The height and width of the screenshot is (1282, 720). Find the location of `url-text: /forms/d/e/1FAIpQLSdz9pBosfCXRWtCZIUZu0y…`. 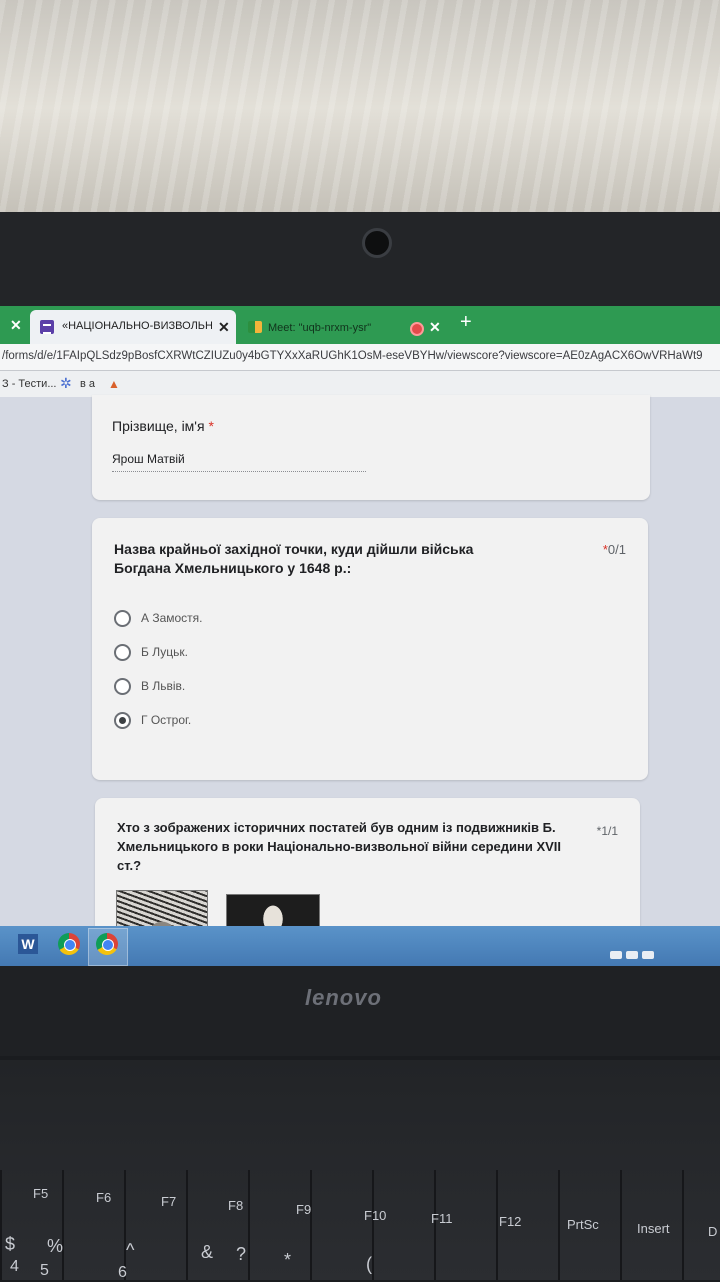

url-text: /forms/d/e/1FAIpQLSdz9pBosfCXRWtCZIUZu0y… is located at coordinates (352, 356).